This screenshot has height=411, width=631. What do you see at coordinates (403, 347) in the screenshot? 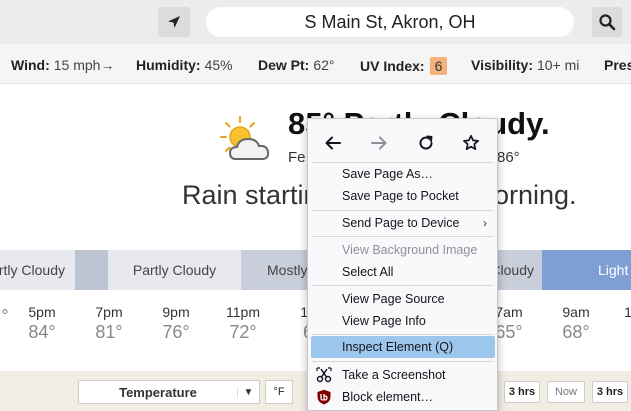
I see `menu-item-inspect-element: Inspect Element (Q)` at bounding box center [403, 347].